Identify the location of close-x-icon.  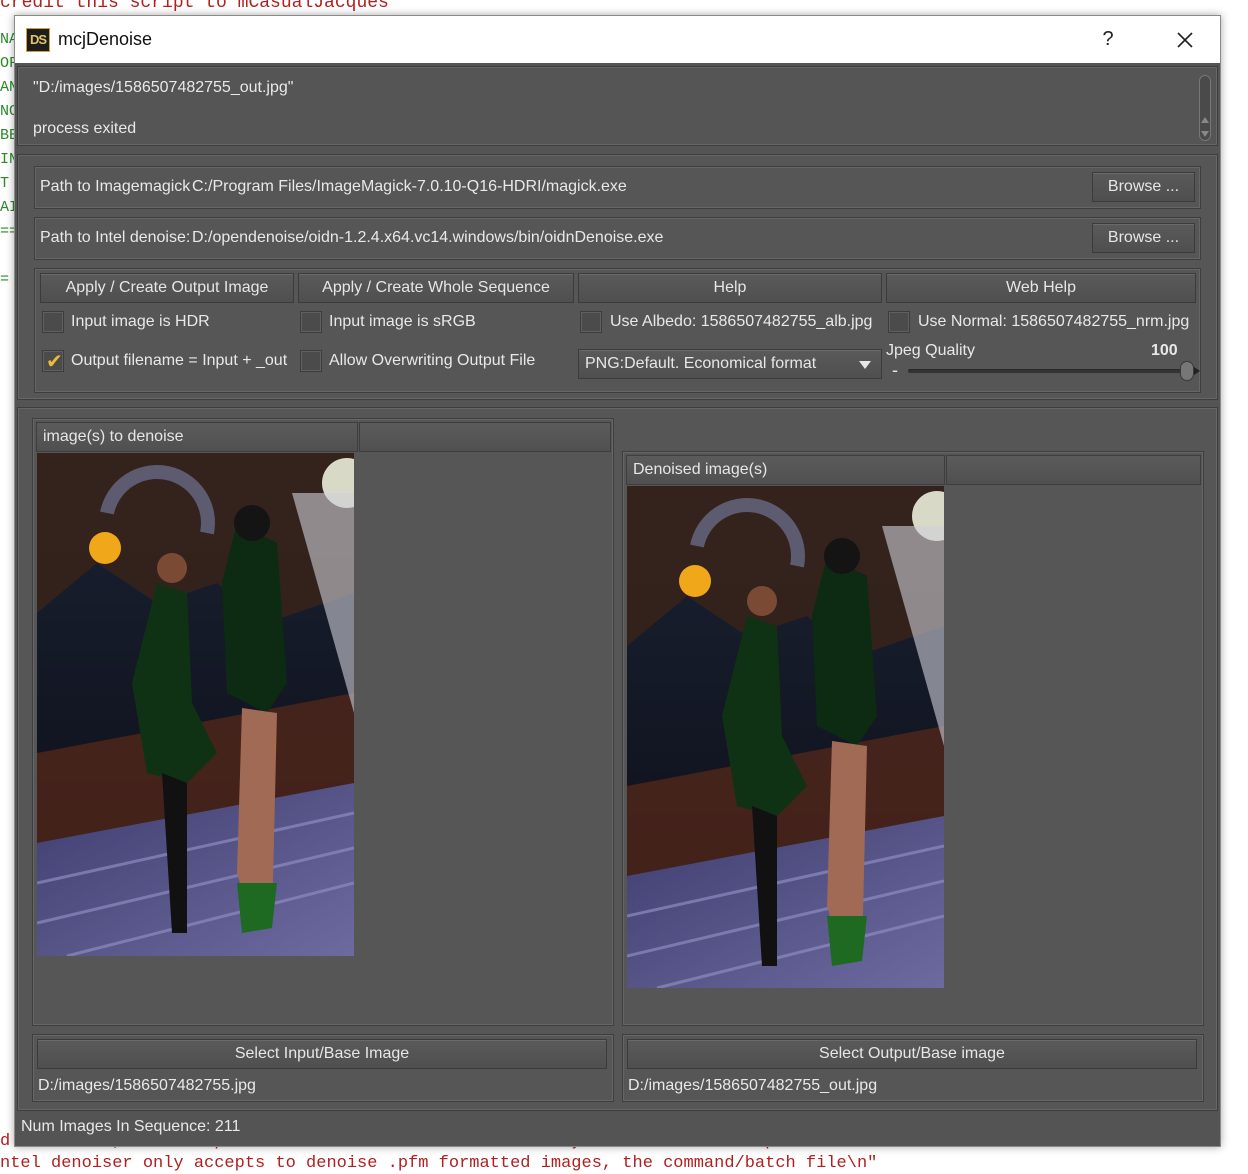
(1185, 39).